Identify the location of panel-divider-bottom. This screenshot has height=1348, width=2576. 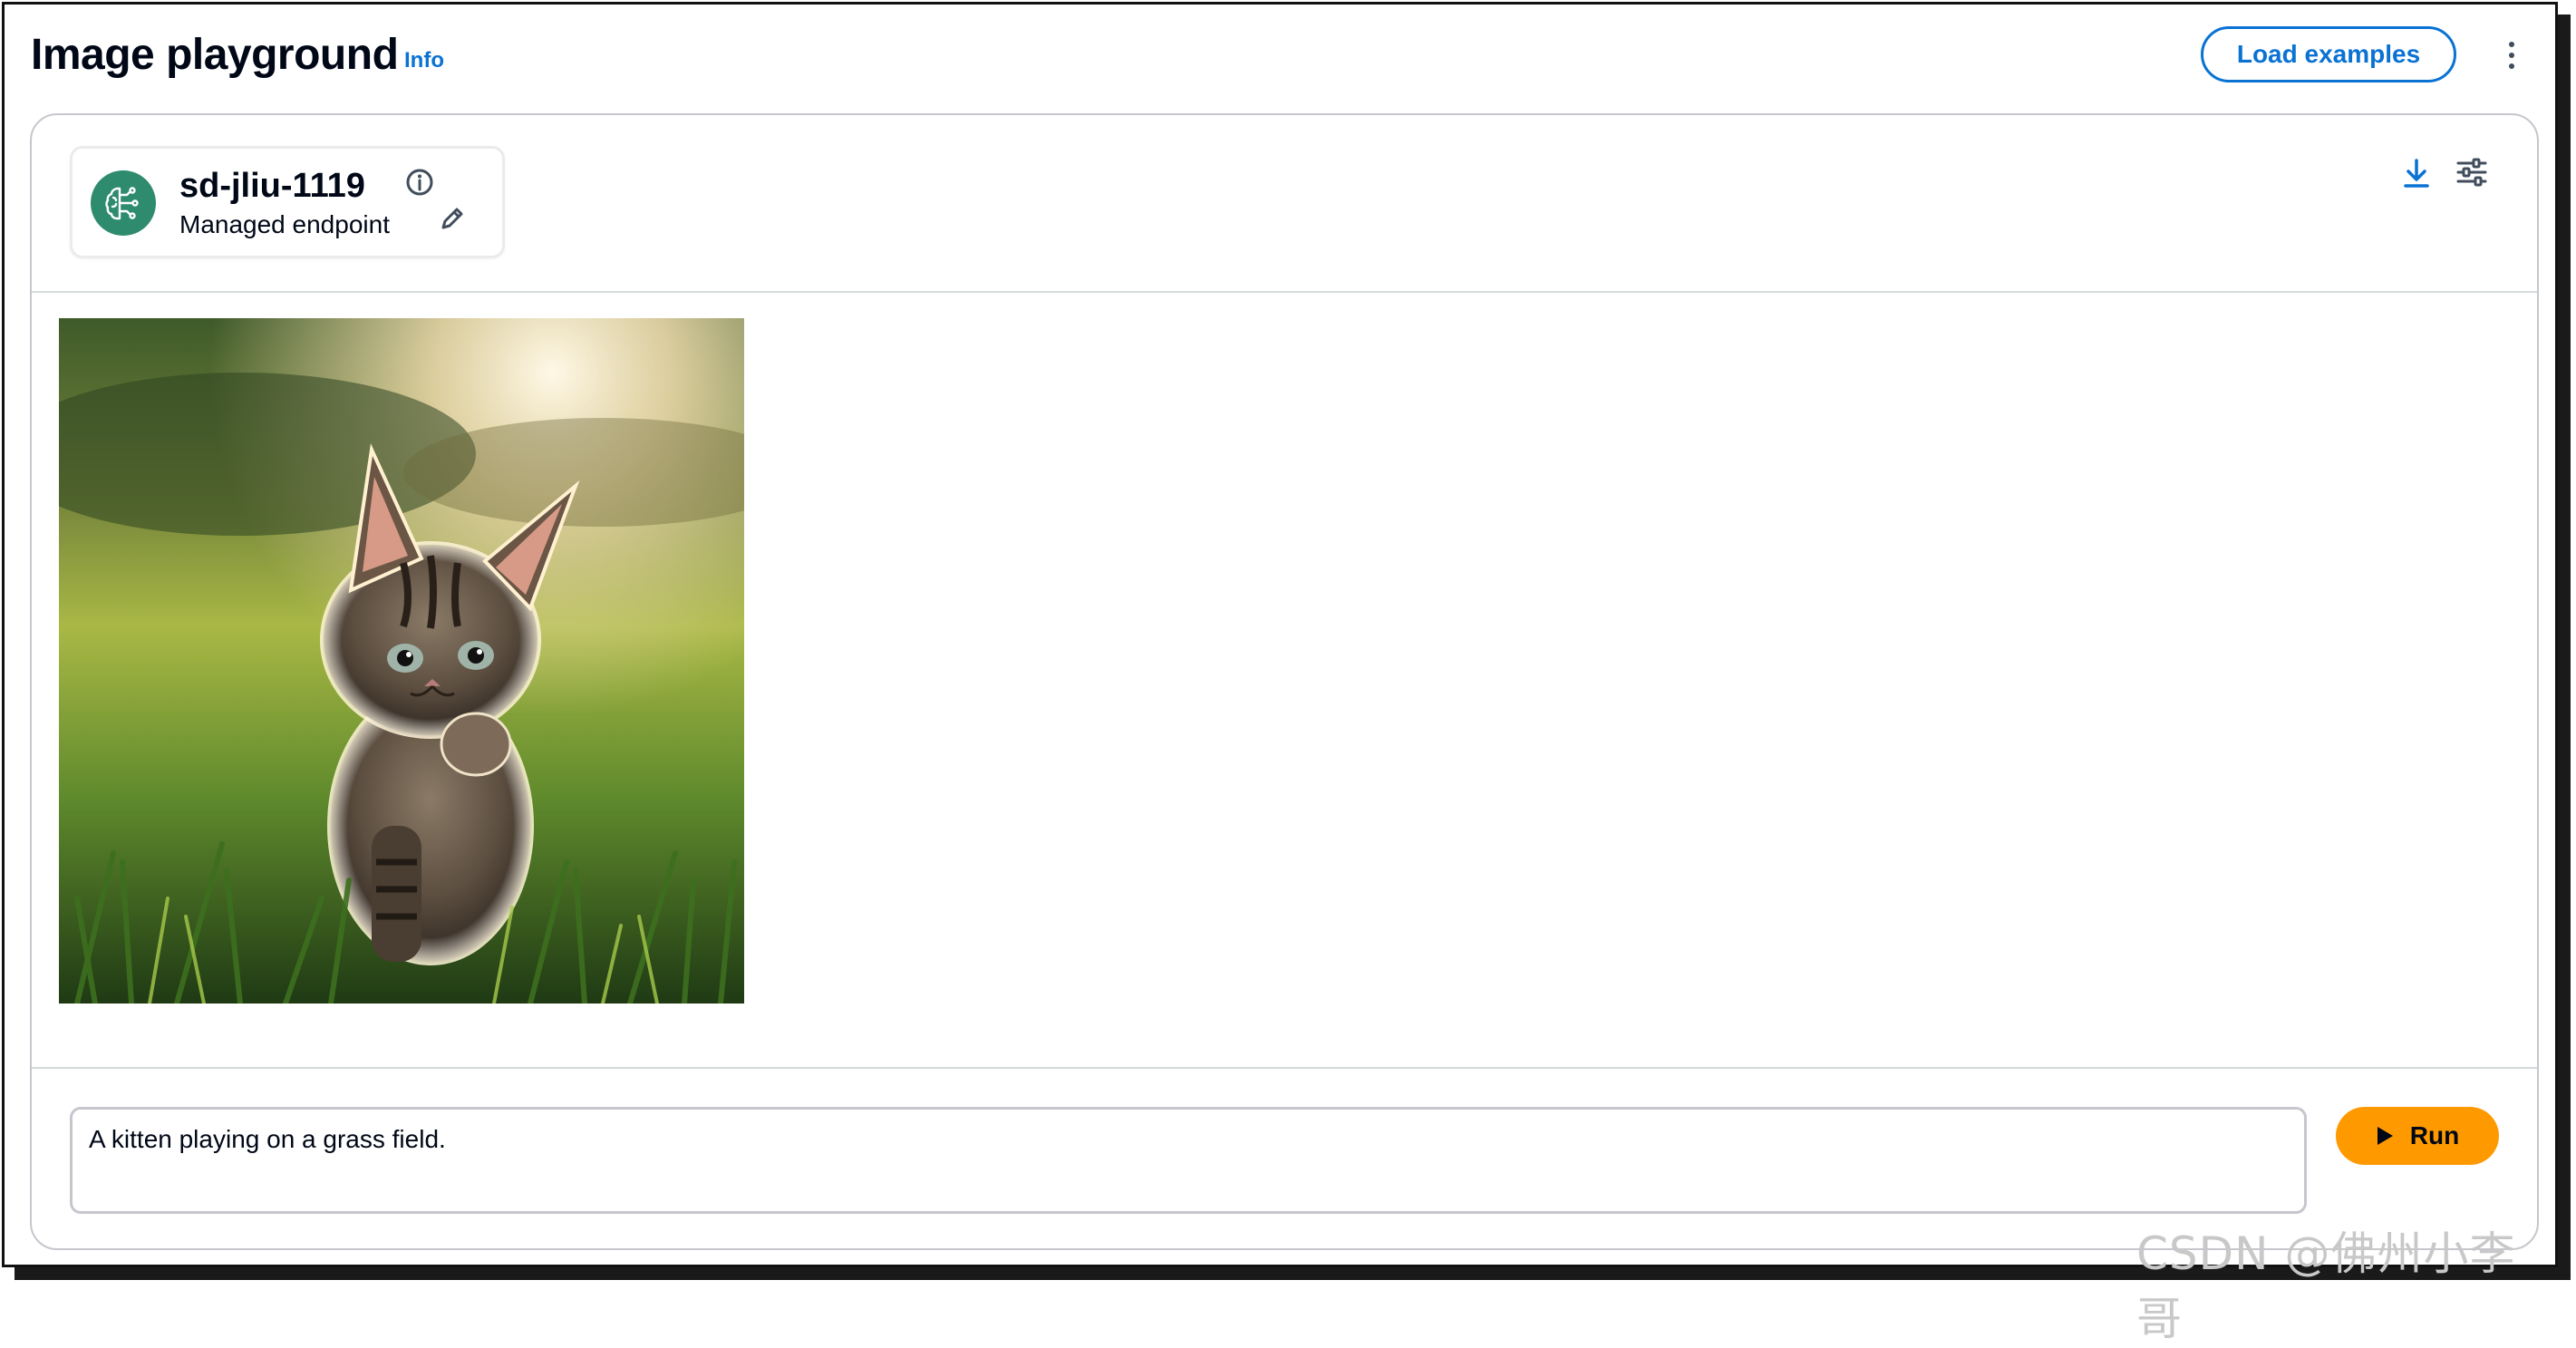
(1284, 1068).